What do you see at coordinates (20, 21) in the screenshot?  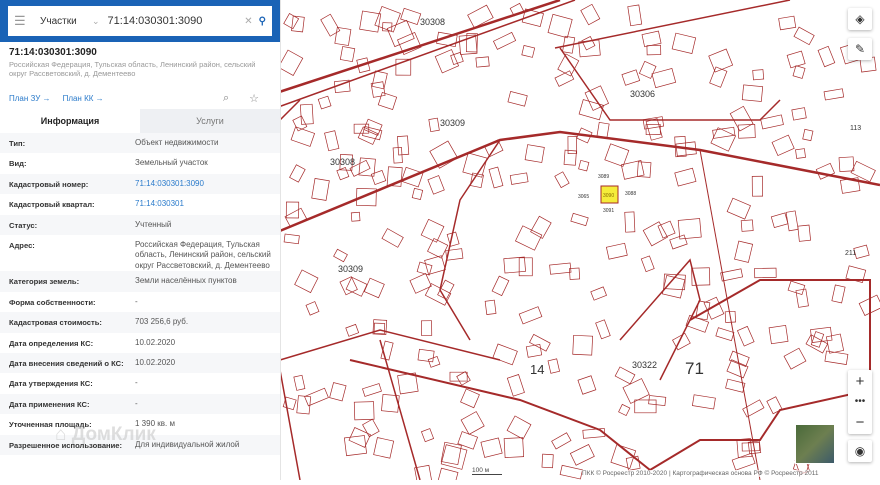 I see `menu-icon: ☰` at bounding box center [20, 21].